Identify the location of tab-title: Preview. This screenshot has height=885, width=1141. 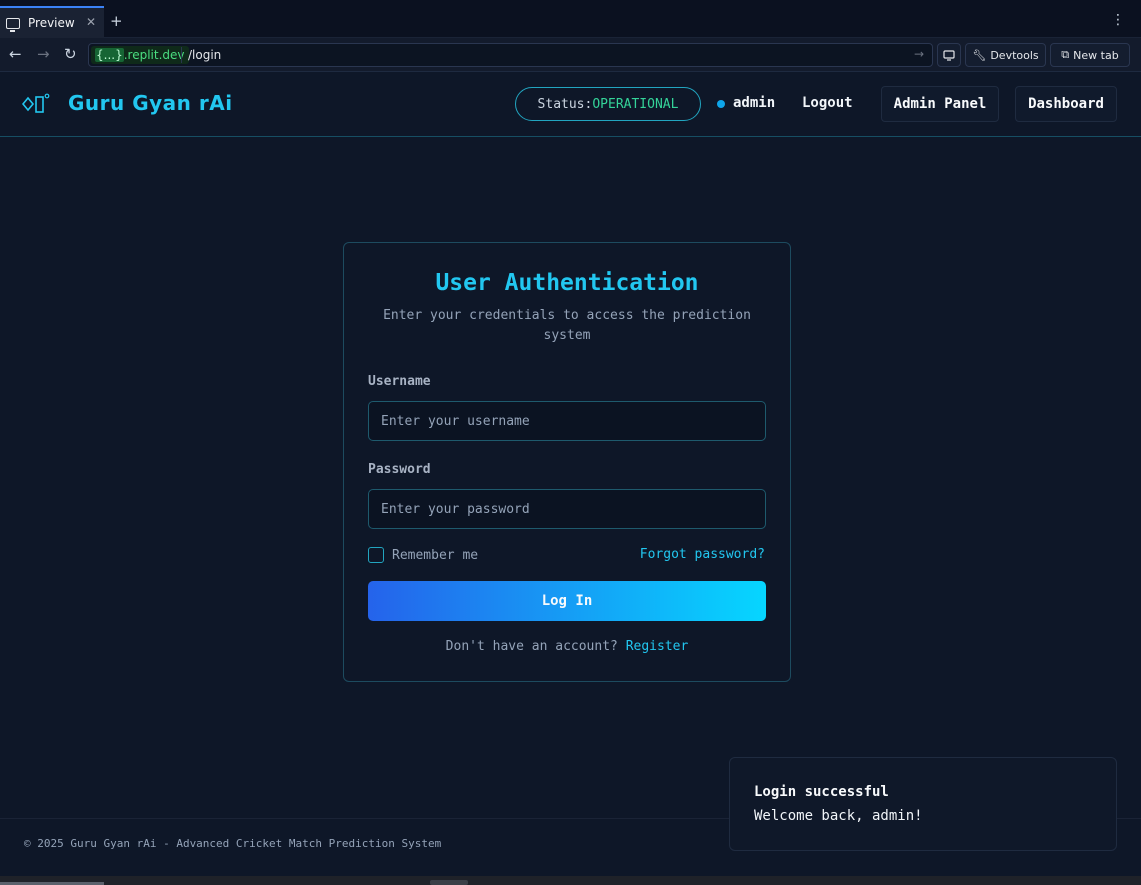
(51, 23).